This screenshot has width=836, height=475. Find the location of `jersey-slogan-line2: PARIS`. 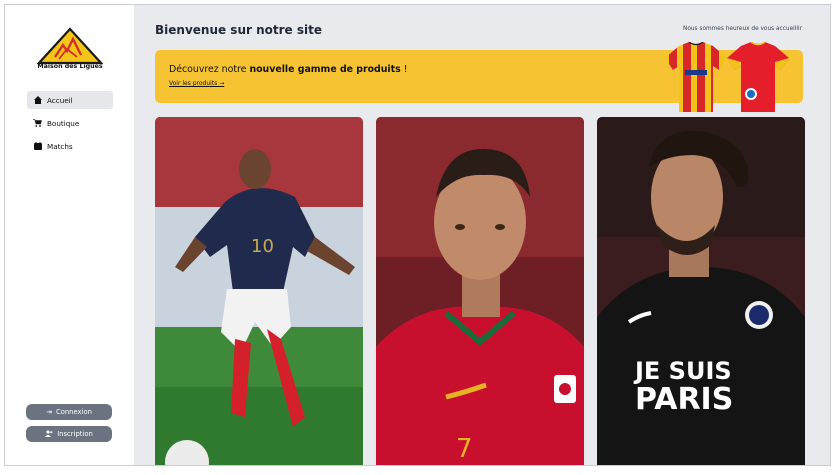

jersey-slogan-line2: PARIS is located at coordinates (684, 399).